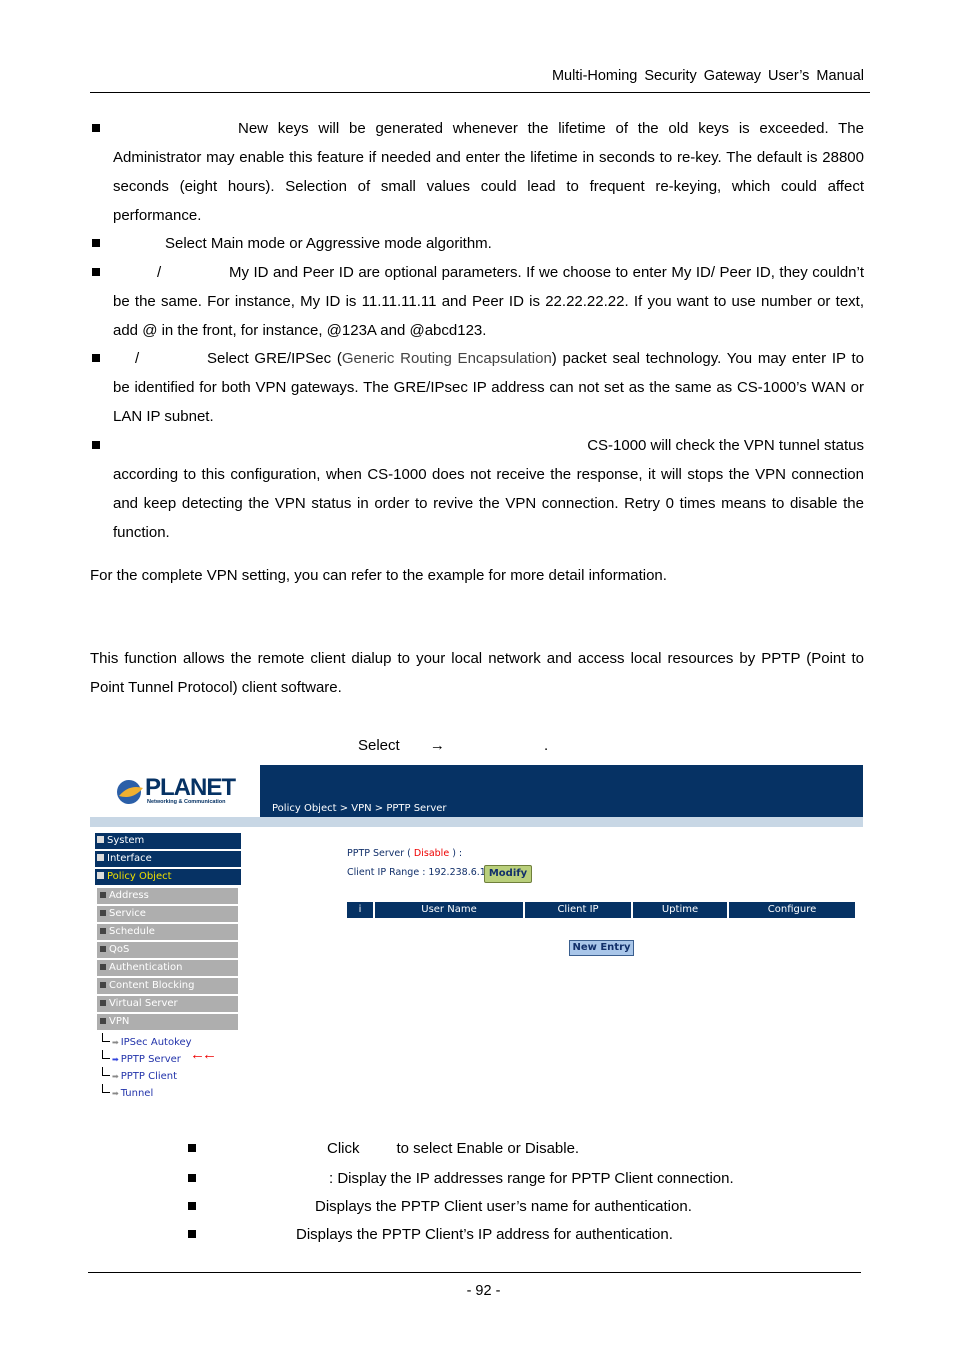  I want to click on red-pointer-arrows-icon: ←←, so click(203, 1054).